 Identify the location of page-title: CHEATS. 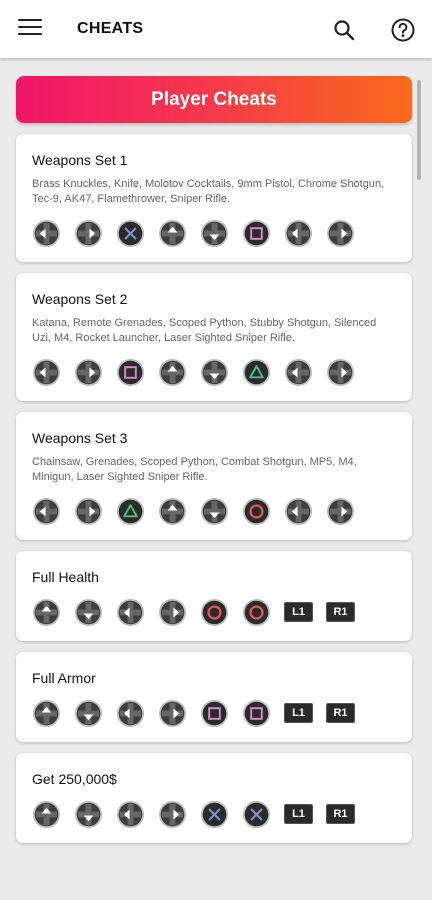
(110, 28).